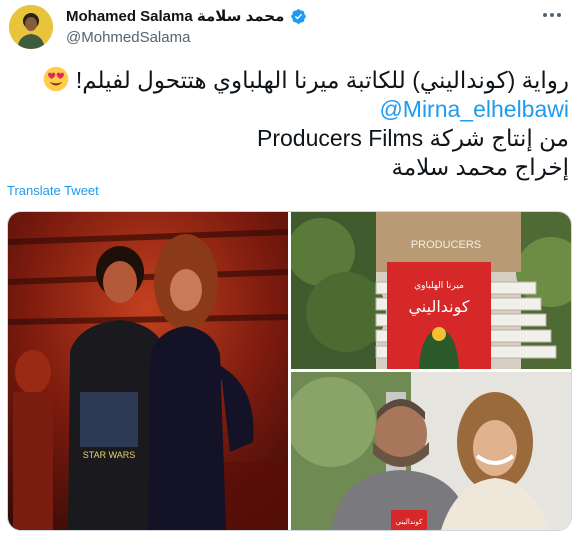 This screenshot has height=538, width=577. What do you see at coordinates (186, 37) in the screenshot?
I see `author-handle: @MohmedSalama` at bounding box center [186, 37].